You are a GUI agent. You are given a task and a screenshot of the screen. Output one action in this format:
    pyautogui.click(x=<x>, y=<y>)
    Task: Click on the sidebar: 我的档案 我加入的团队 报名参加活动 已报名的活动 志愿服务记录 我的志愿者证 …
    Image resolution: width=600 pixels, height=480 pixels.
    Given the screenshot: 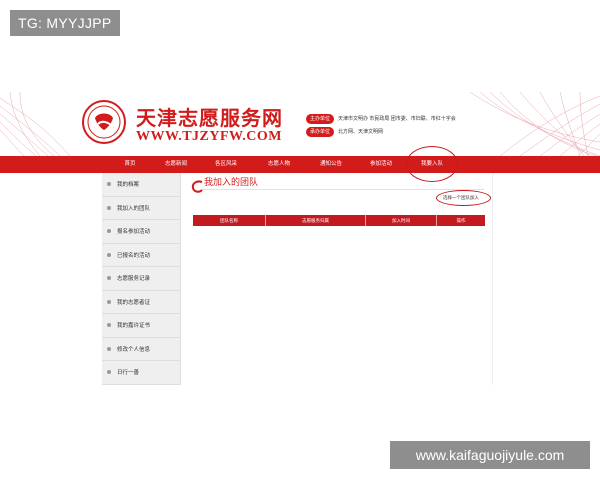 What is the action you would take?
    pyautogui.click(x=141, y=279)
    